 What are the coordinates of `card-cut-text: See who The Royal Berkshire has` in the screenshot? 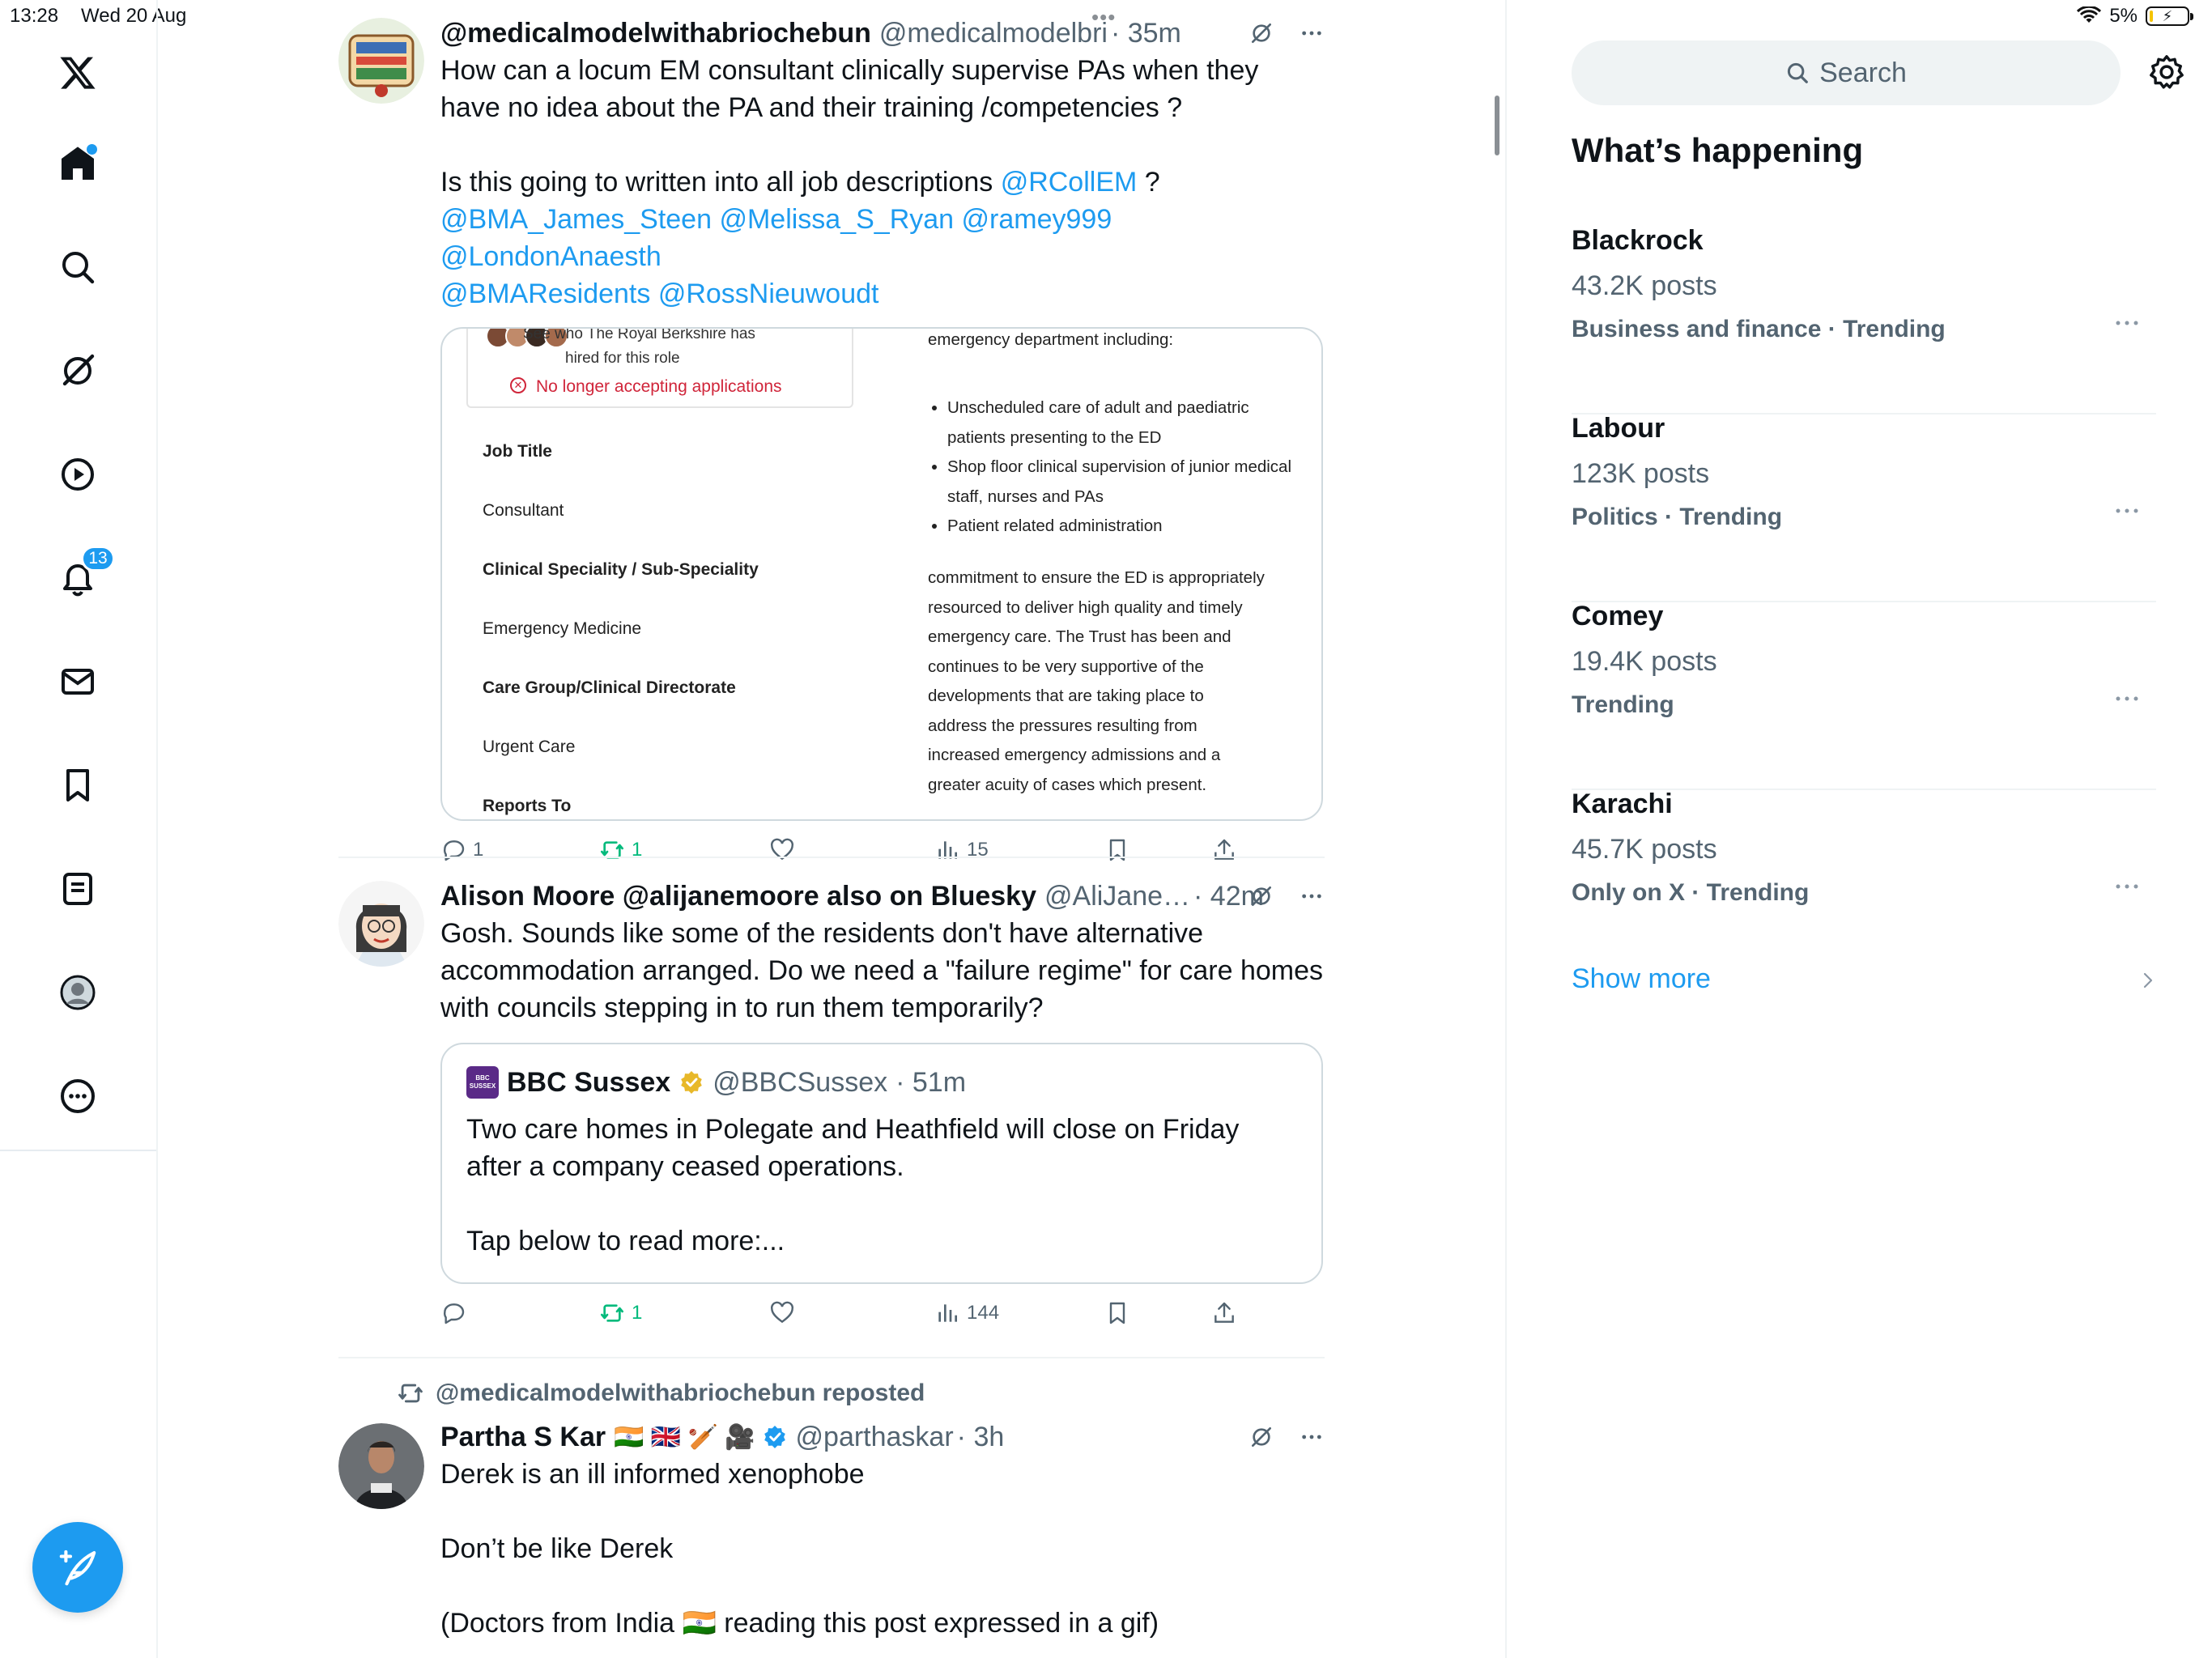 It's located at (639, 334).